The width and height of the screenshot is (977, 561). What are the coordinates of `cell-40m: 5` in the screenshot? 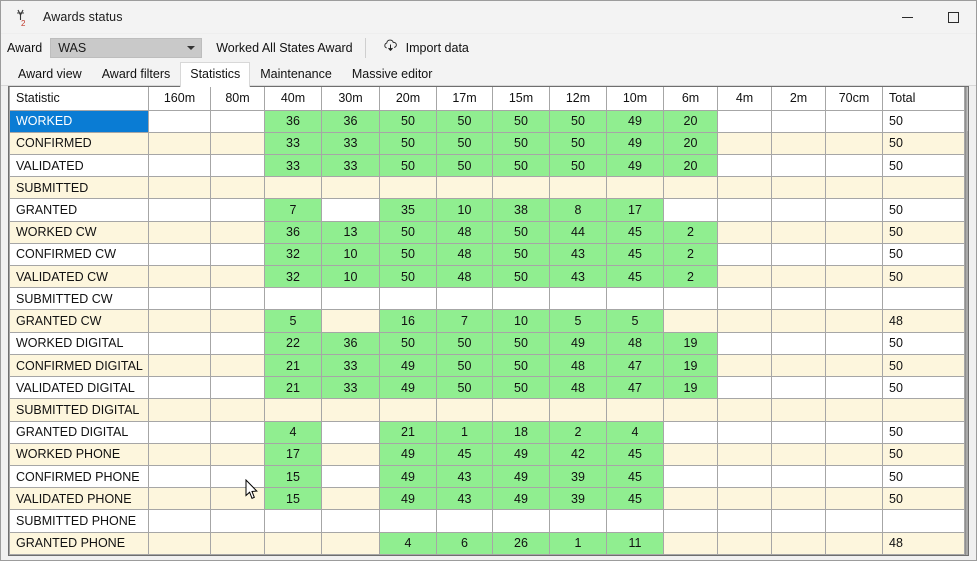 It's located at (293, 321).